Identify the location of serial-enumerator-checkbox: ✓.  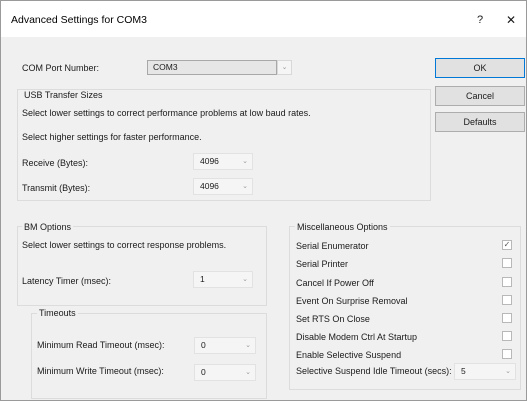
(507, 245).